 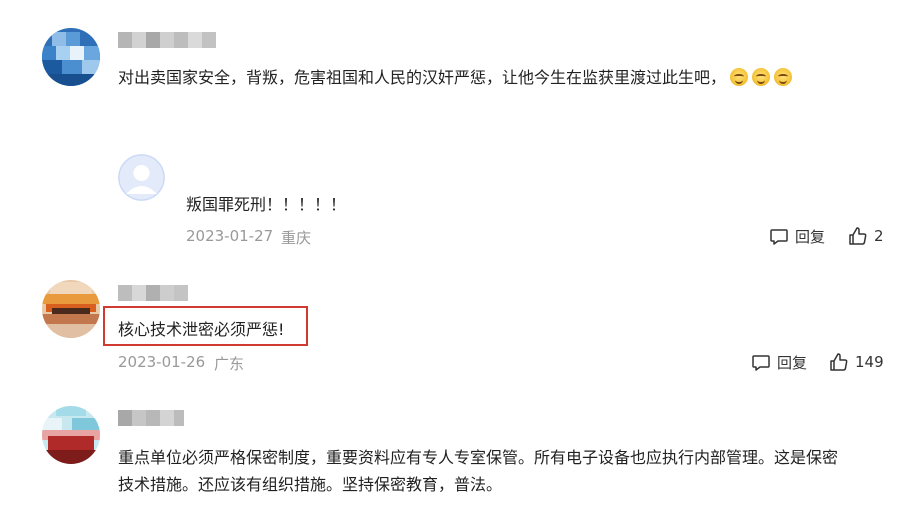 I want to click on reply-text: 叛国罪死刑！！！！！, so click(x=266, y=204).